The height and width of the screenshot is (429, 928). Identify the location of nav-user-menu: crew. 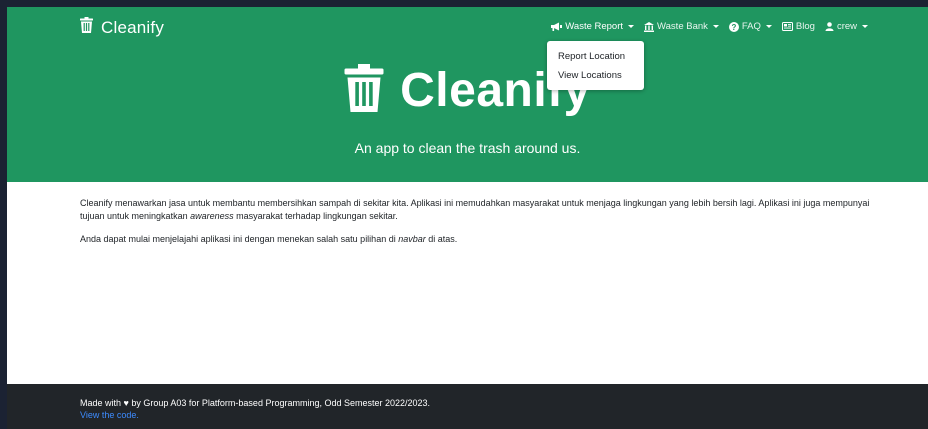
(846, 26).